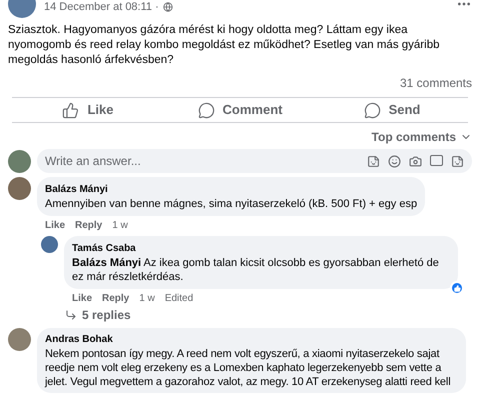  What do you see at coordinates (415, 161) in the screenshot?
I see `camera-icon` at bounding box center [415, 161].